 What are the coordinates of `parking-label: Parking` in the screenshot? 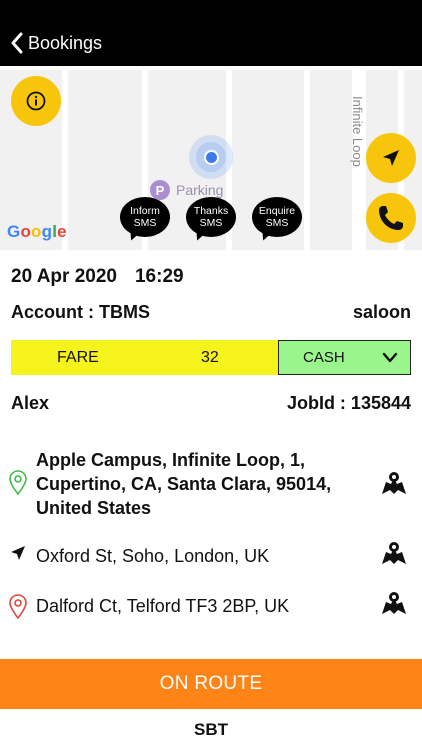 It's located at (200, 190).